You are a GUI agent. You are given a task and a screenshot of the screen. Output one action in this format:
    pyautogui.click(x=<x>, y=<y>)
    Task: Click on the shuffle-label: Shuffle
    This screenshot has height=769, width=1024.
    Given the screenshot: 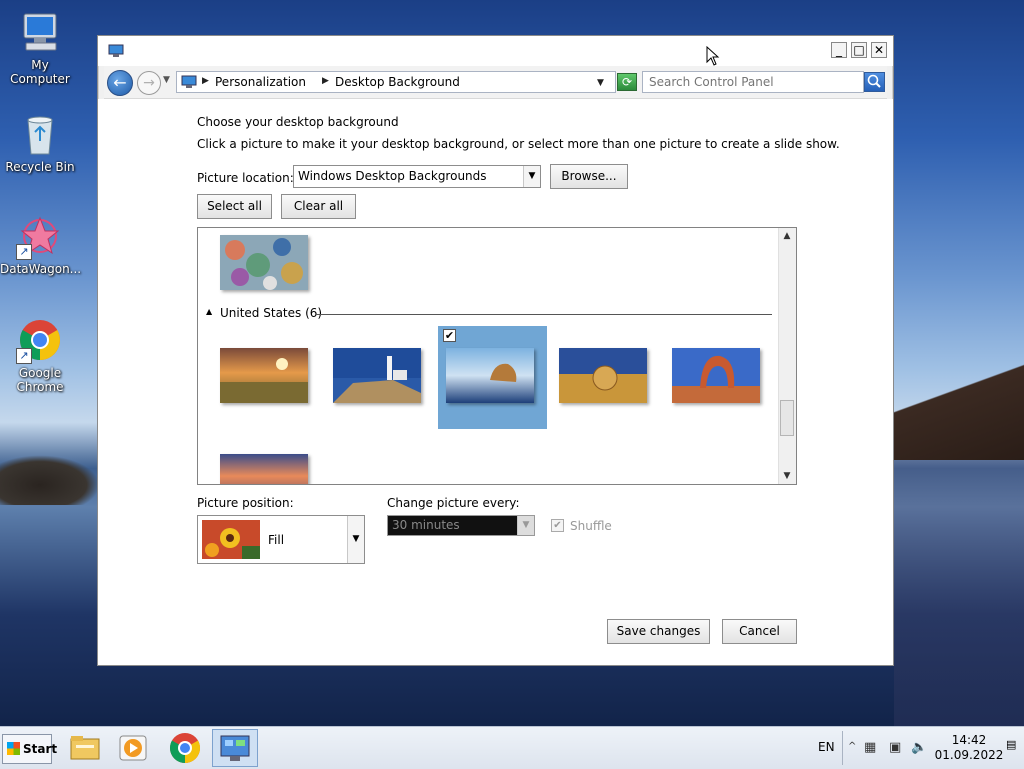 What is the action you would take?
    pyautogui.click(x=591, y=526)
    